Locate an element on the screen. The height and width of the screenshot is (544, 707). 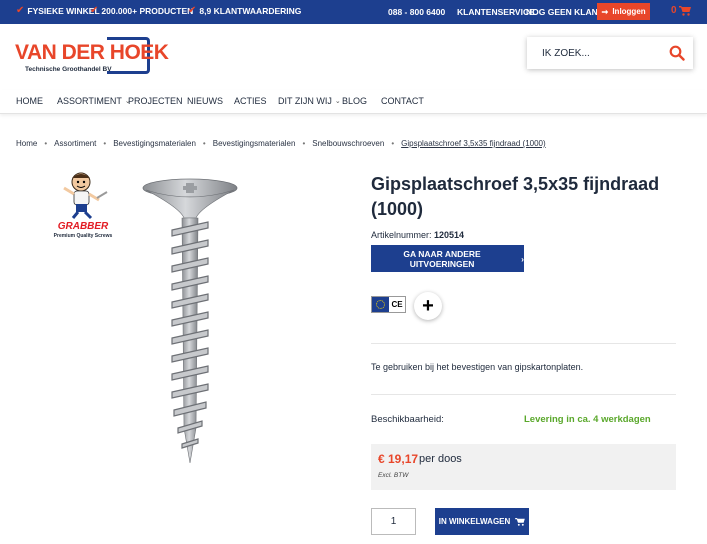
nav-item-dit-zijn-wij: DIT ZIJN WIJ ⌄ is located at coordinates (309, 101).